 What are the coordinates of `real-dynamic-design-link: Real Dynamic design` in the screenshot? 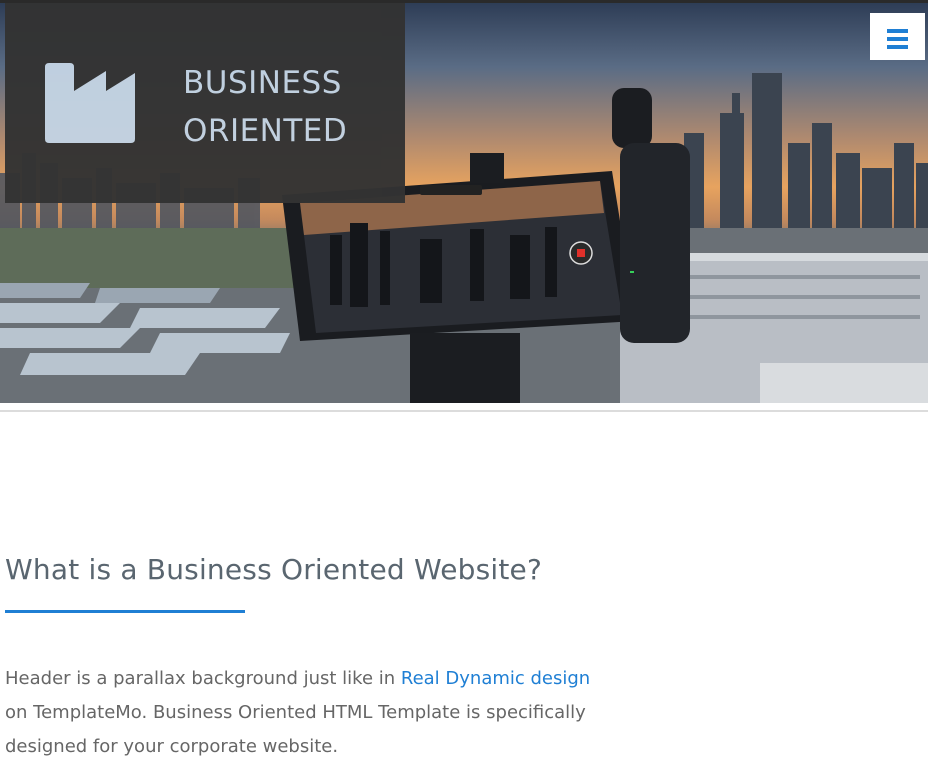 It's located at (495, 678).